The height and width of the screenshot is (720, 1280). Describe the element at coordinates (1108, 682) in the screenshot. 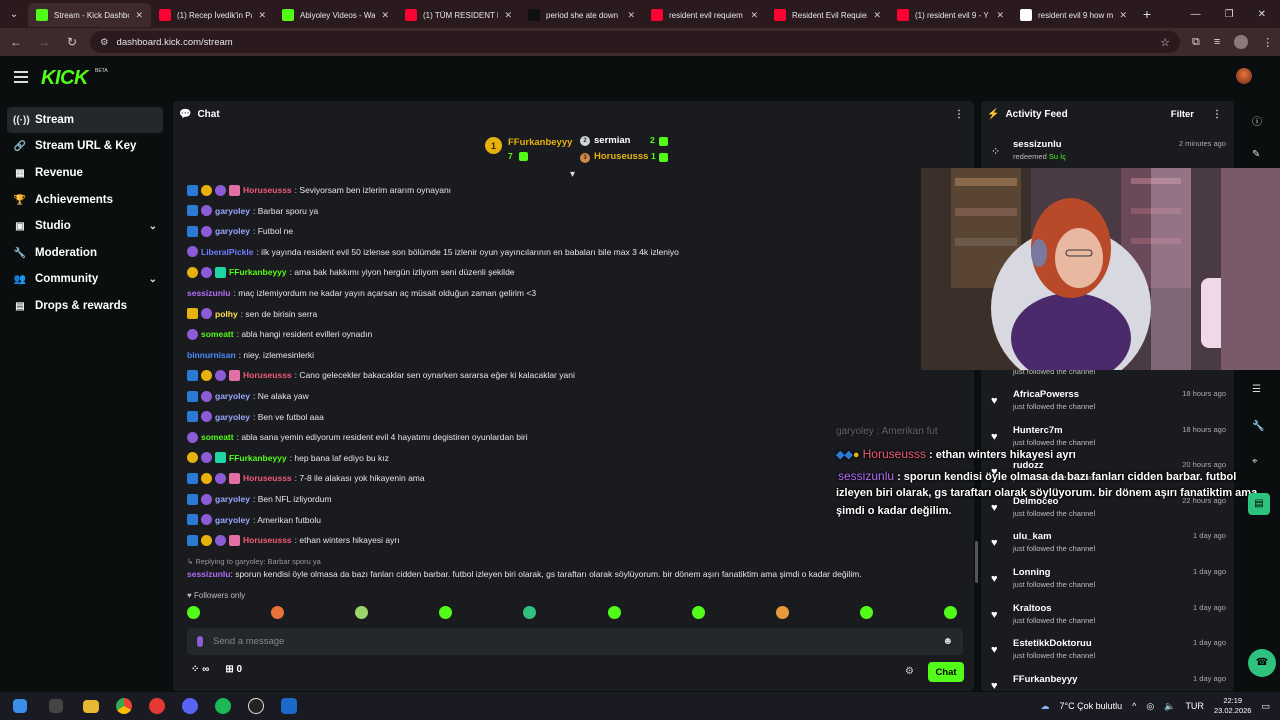

I see `feed-item: ♥ FFurkanbeyyy 1 day ago` at that location.